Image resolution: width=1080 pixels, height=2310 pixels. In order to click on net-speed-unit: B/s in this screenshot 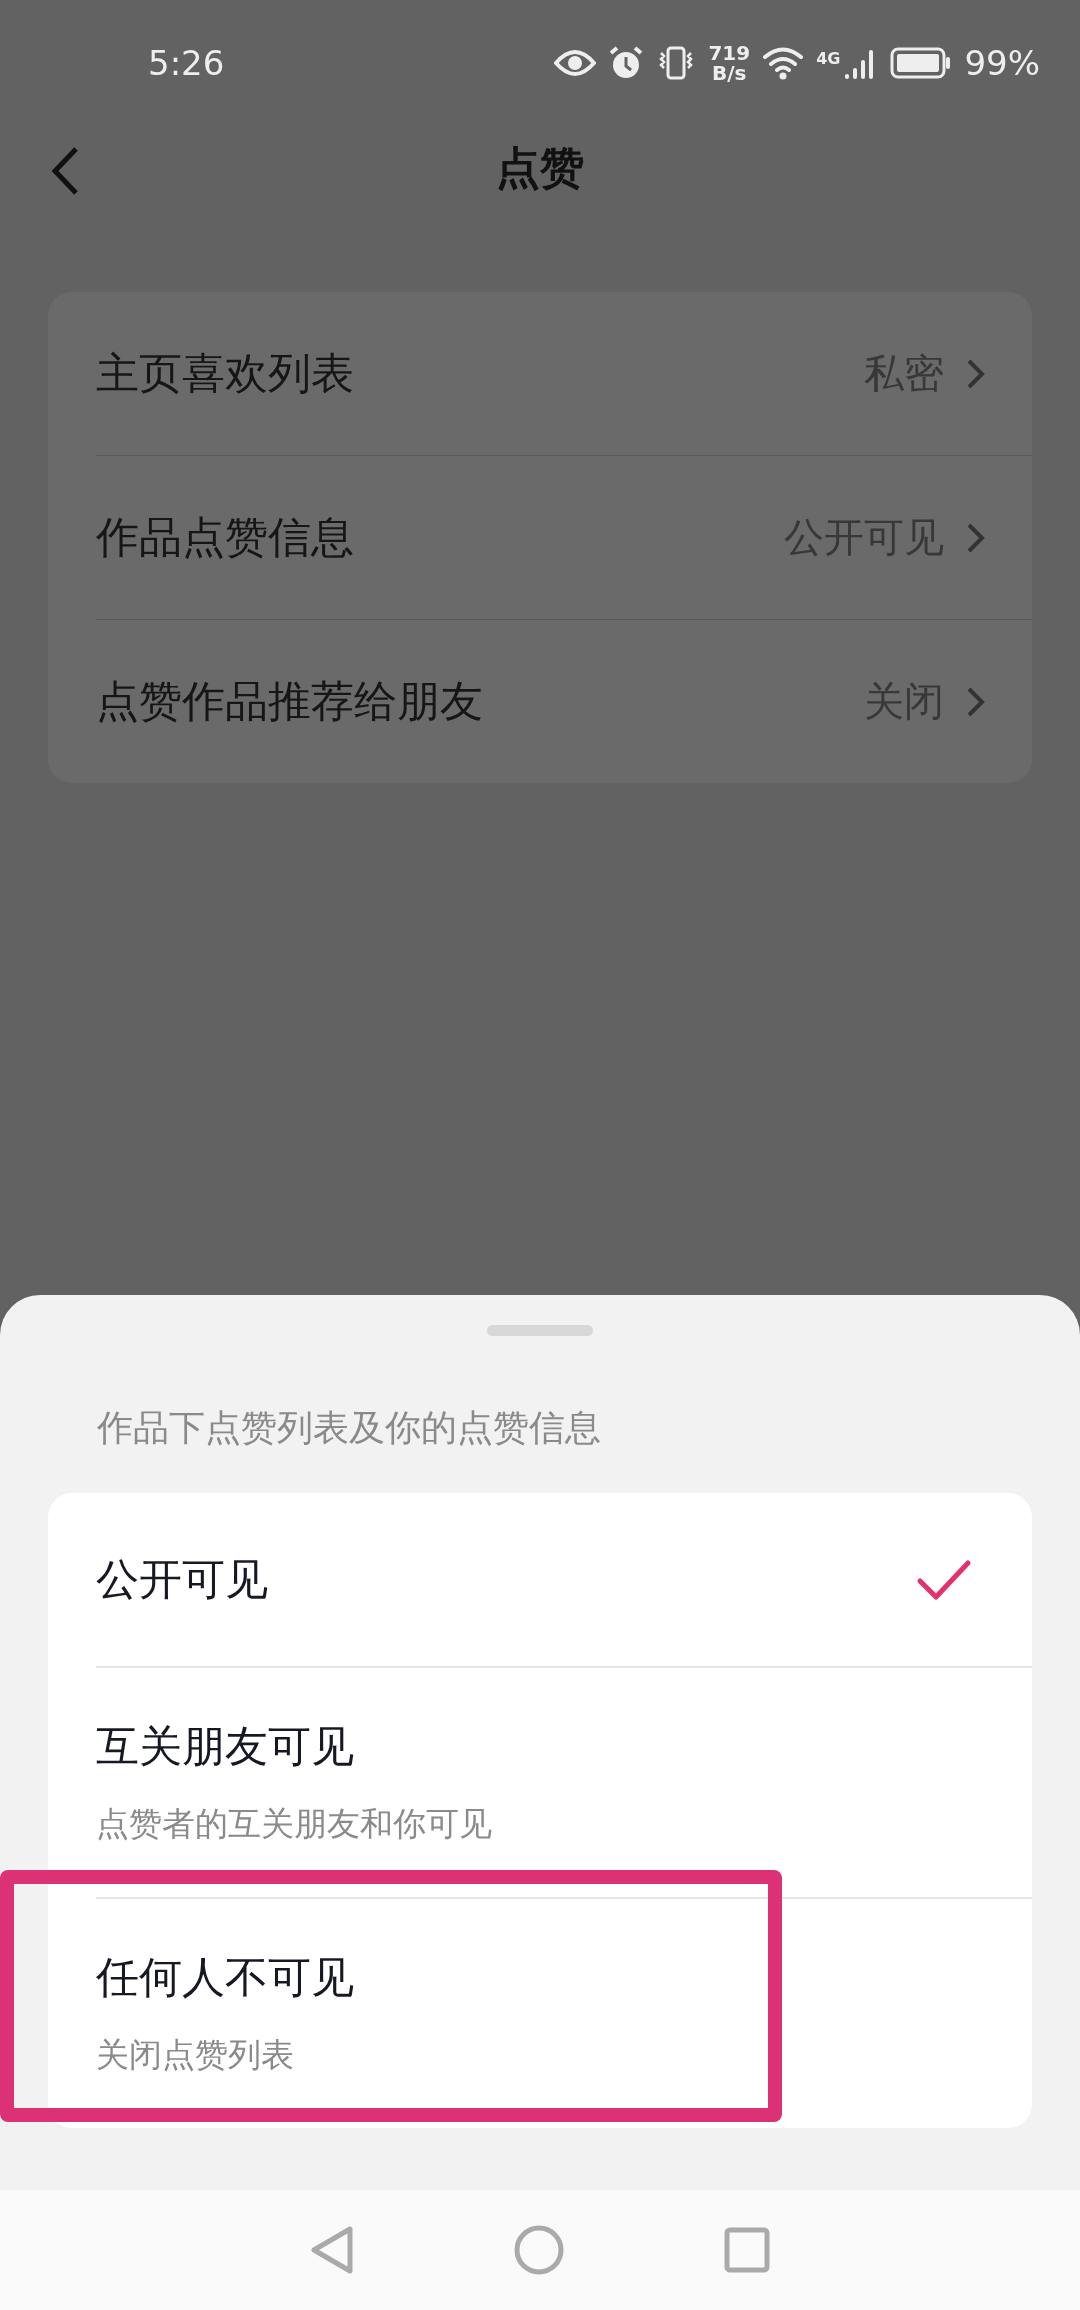, I will do `click(729, 73)`.